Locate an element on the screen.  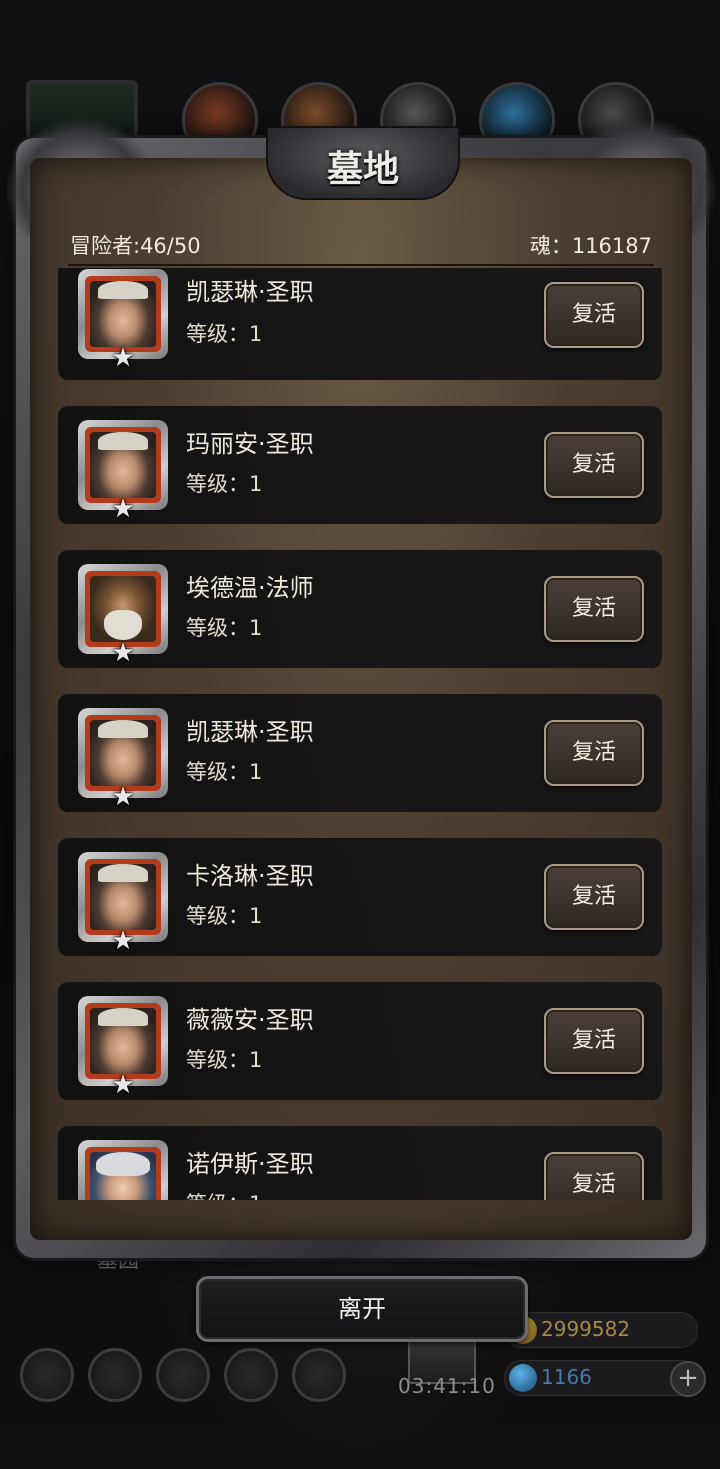
hero-name: 薇薇安·圣职 is located at coordinates (250, 1020).